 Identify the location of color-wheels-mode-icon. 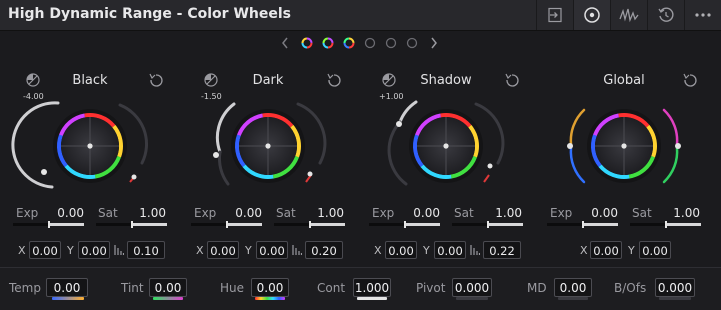
(591, 15).